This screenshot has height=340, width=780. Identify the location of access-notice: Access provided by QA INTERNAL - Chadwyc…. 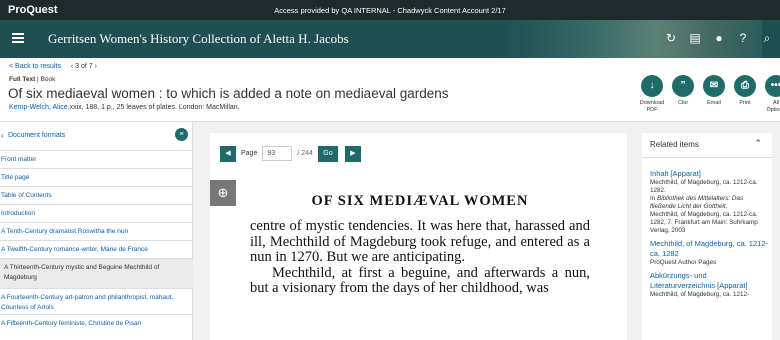
(390, 10).